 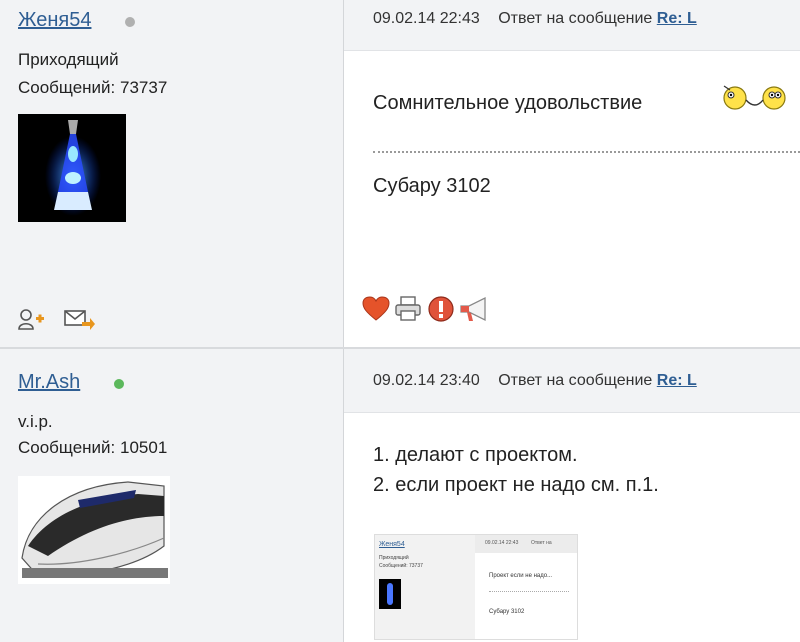 I want to click on thumbnail-signature: Субару 3102, so click(x=507, y=612).